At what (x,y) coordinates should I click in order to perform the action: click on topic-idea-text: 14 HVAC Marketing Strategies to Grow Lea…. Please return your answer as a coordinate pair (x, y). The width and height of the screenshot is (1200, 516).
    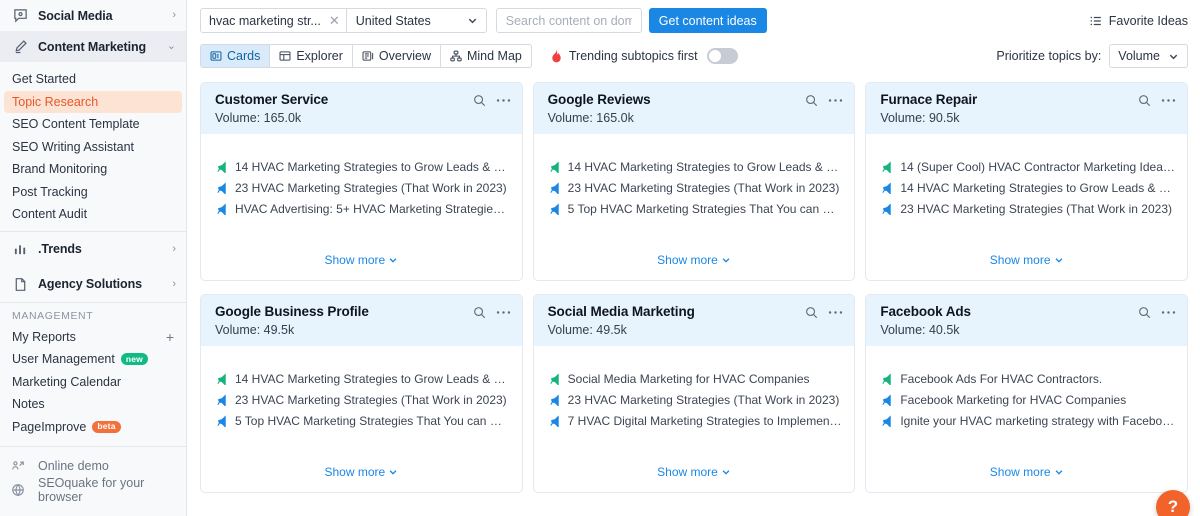
    Looking at the image, I should click on (372, 378).